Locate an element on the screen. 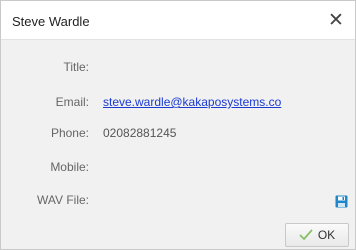  phone-label: Phone: is located at coordinates (69, 133).